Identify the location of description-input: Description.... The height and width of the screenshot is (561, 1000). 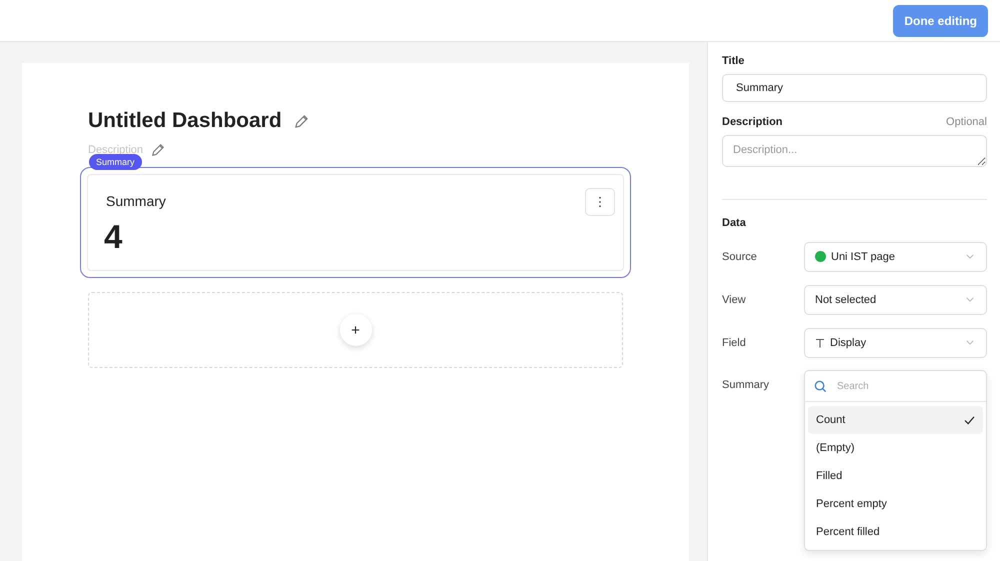
(854, 151).